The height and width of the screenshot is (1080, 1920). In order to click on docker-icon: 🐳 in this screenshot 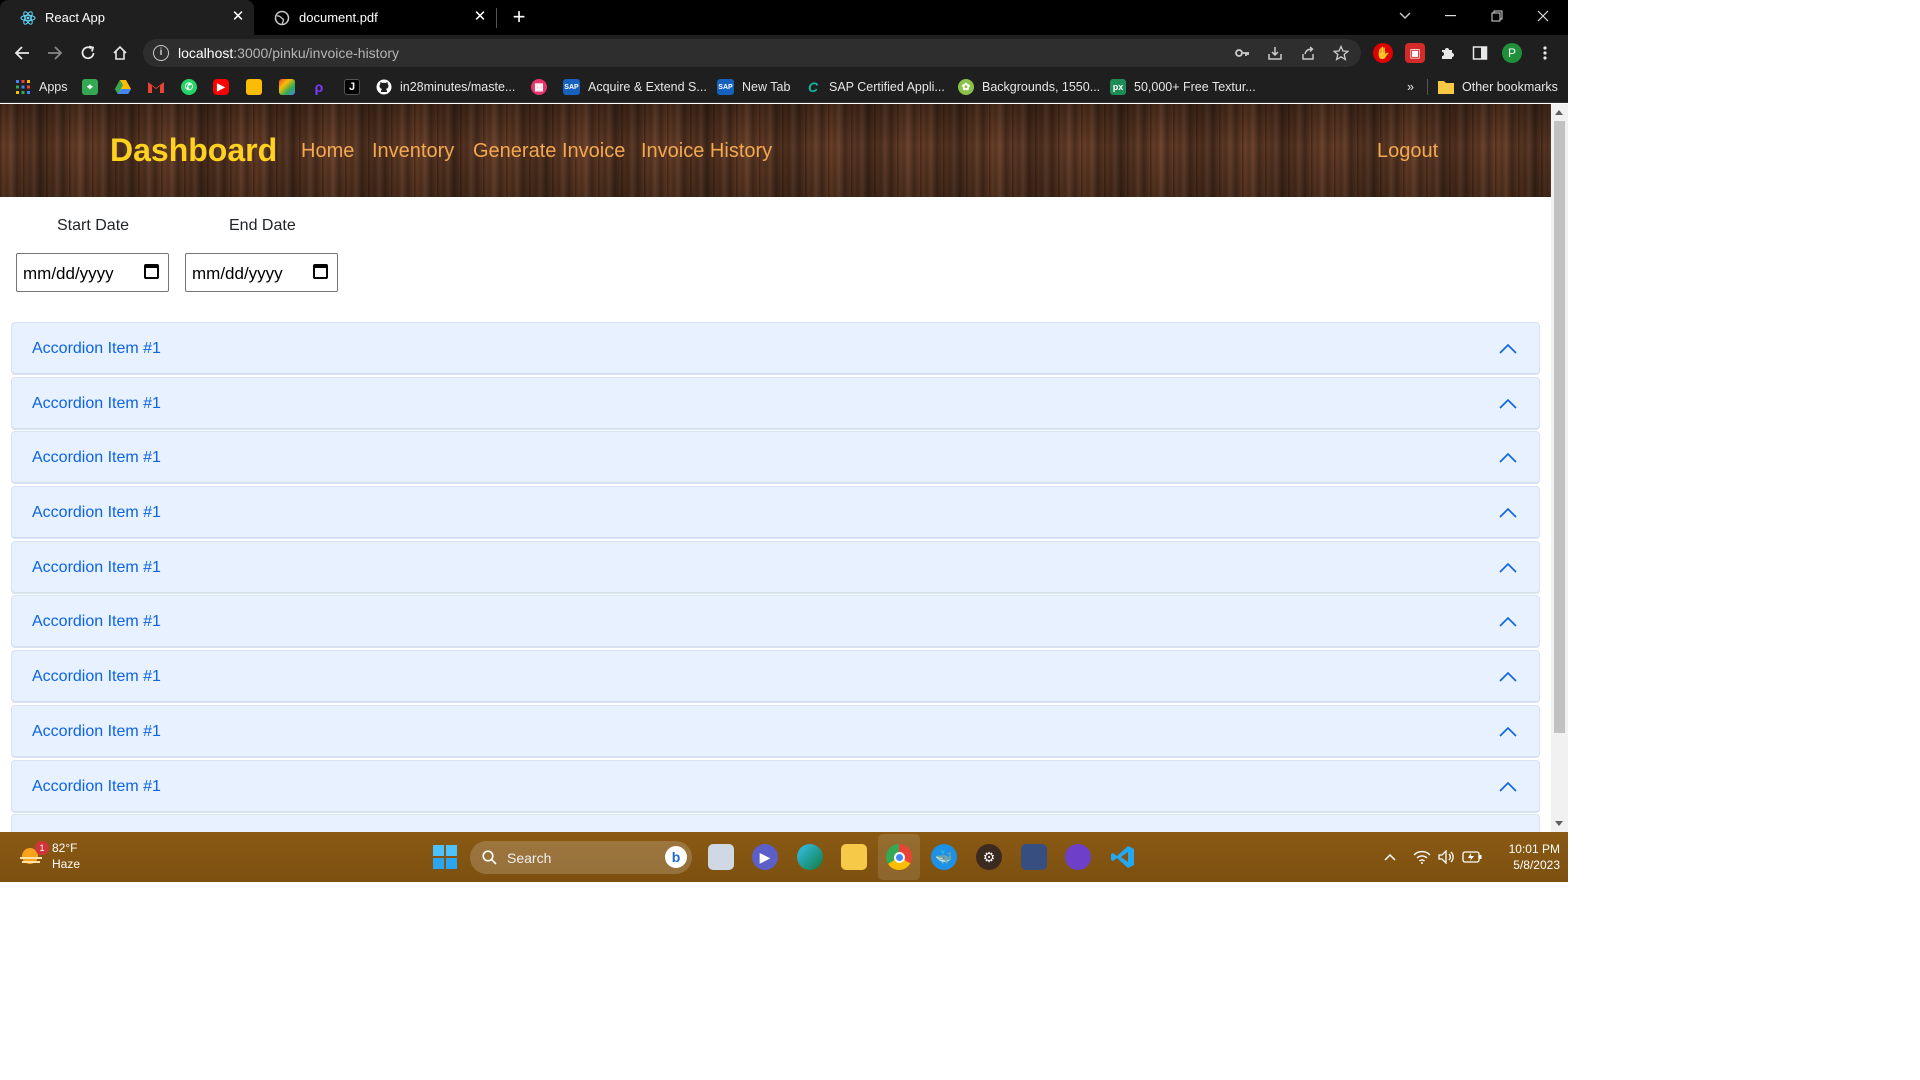, I will do `click(944, 857)`.